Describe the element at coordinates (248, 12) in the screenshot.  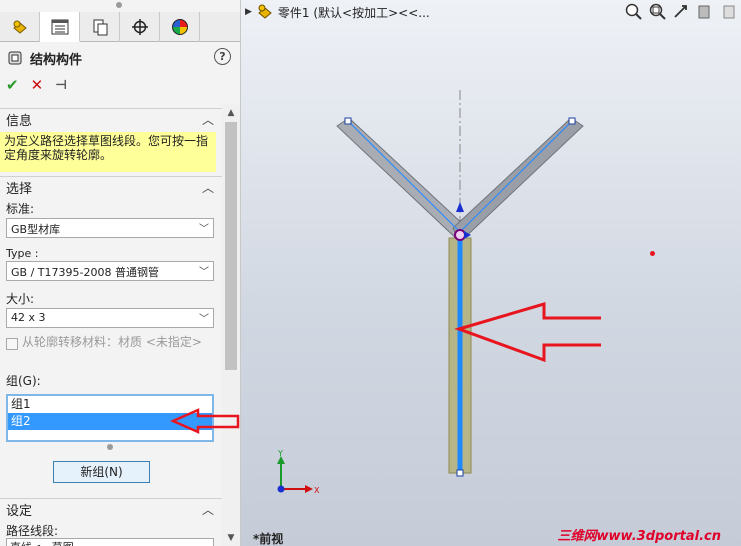
I see `expand-arrow-icon: ▶` at that location.